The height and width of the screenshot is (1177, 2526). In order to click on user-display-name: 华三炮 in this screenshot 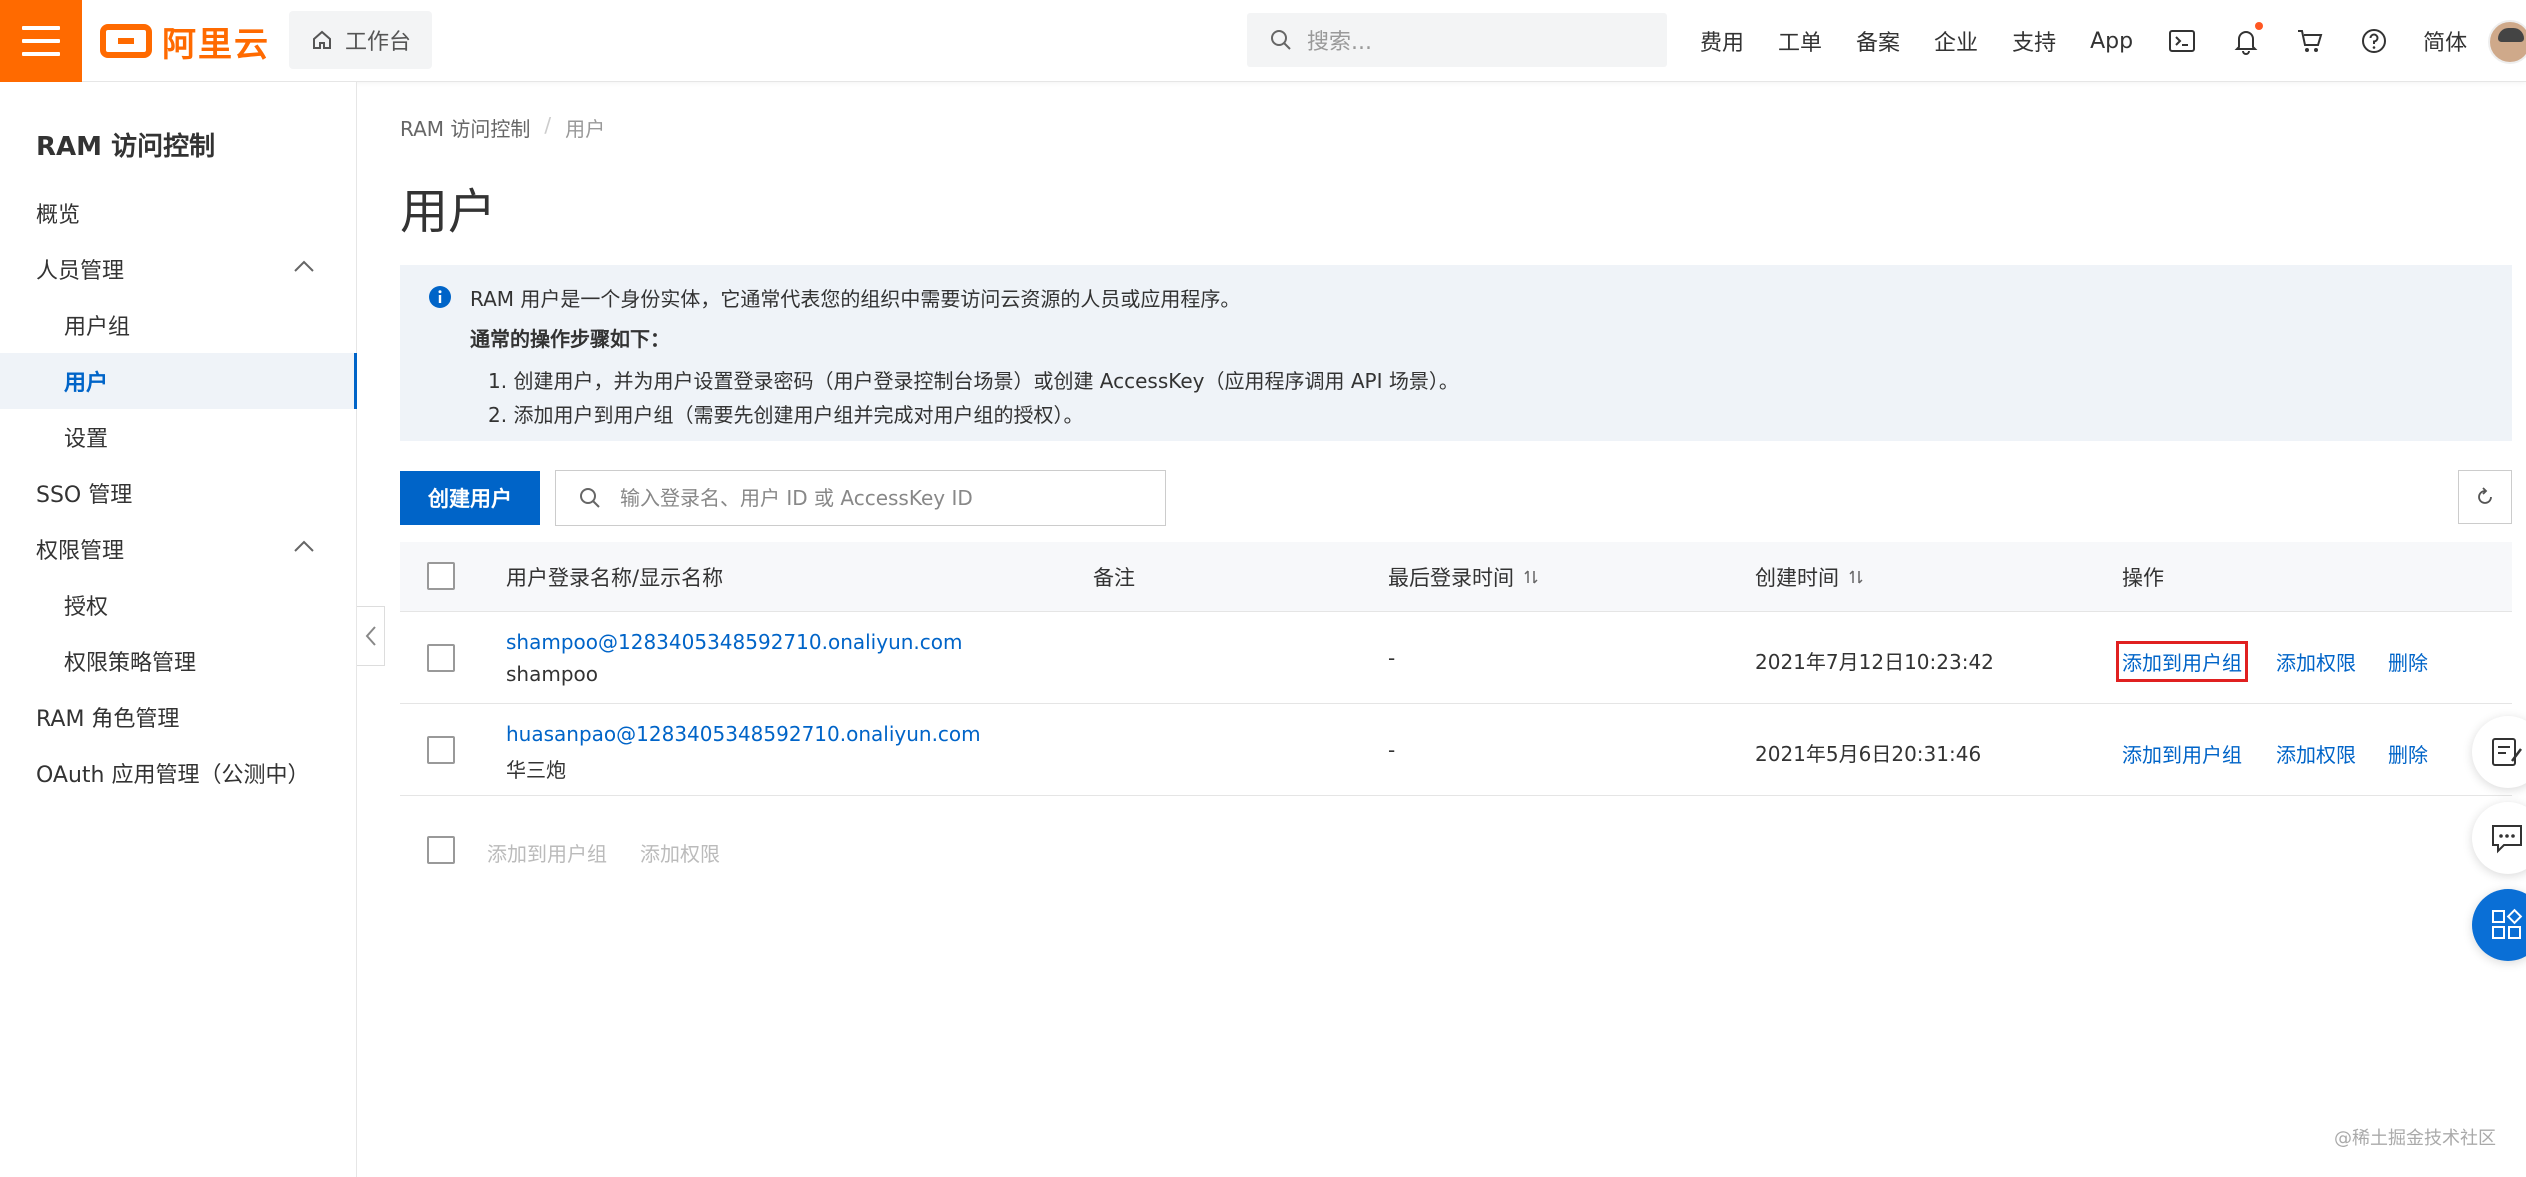, I will do `click(536, 770)`.